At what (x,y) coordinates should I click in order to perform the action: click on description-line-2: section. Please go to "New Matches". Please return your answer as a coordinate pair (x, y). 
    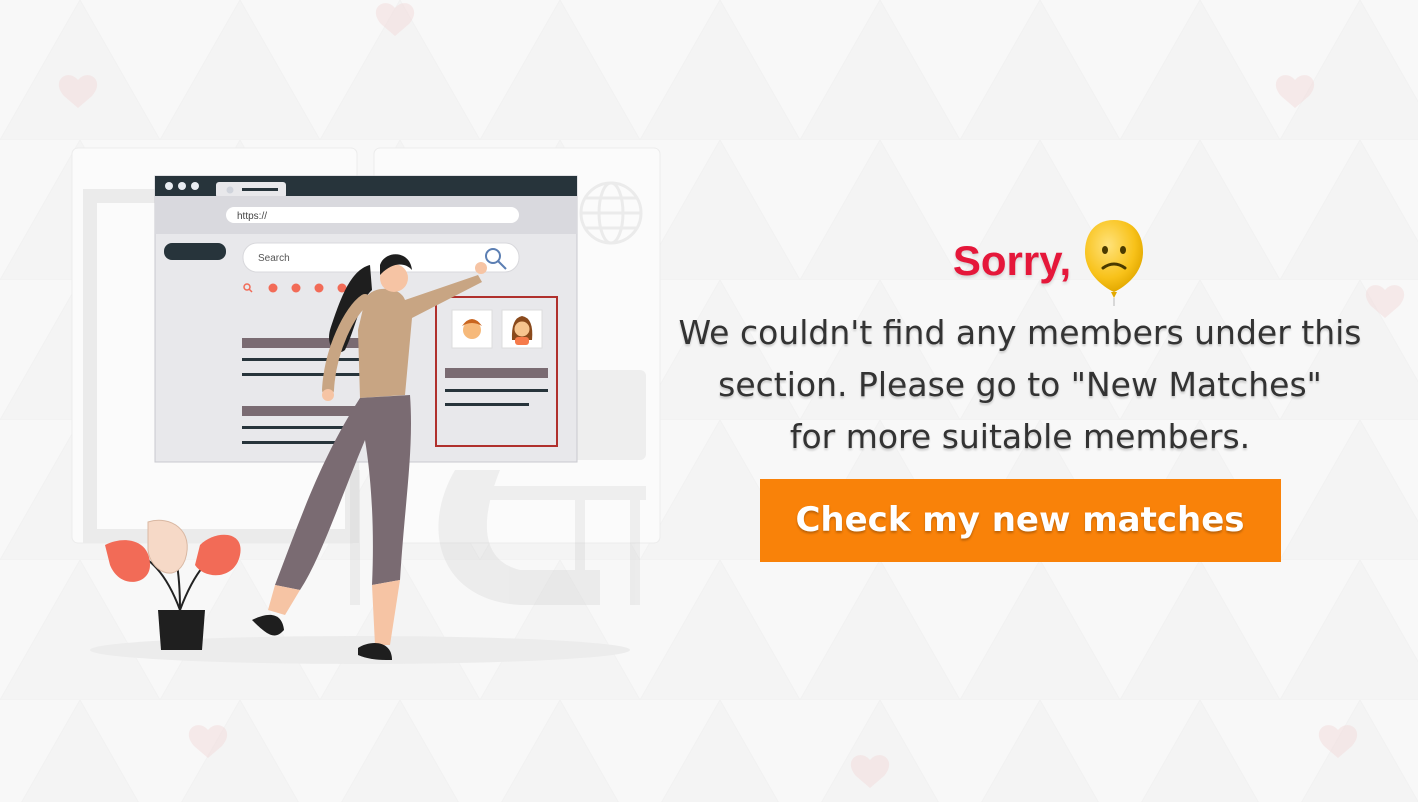
    Looking at the image, I should click on (1020, 384).